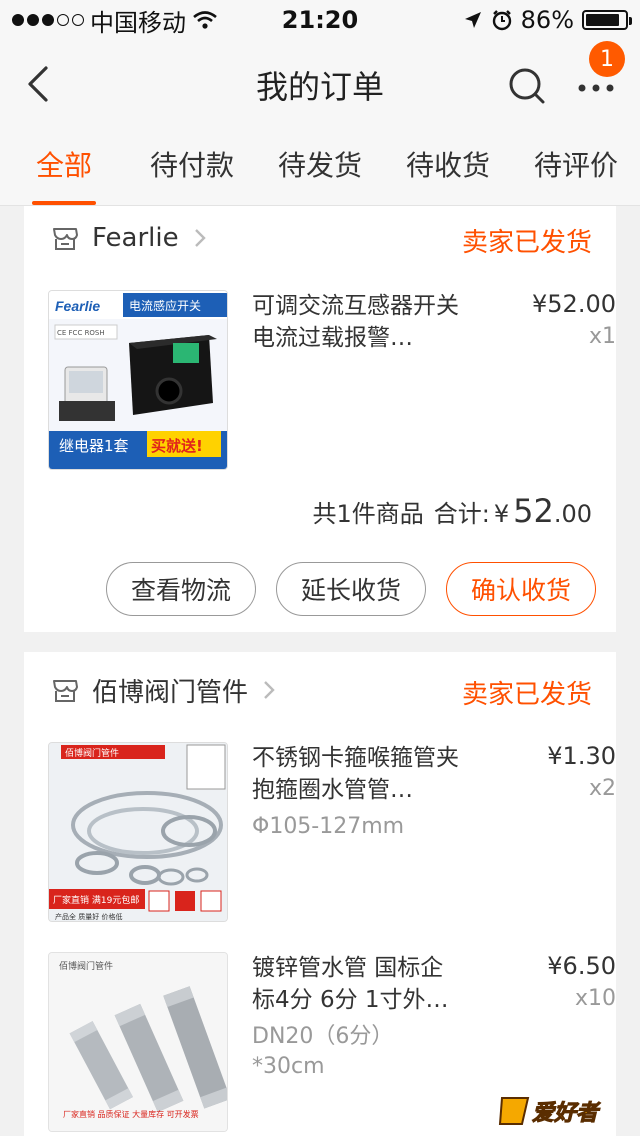 The image size is (640, 1136). I want to click on page-title: 我的订单, so click(319, 87).